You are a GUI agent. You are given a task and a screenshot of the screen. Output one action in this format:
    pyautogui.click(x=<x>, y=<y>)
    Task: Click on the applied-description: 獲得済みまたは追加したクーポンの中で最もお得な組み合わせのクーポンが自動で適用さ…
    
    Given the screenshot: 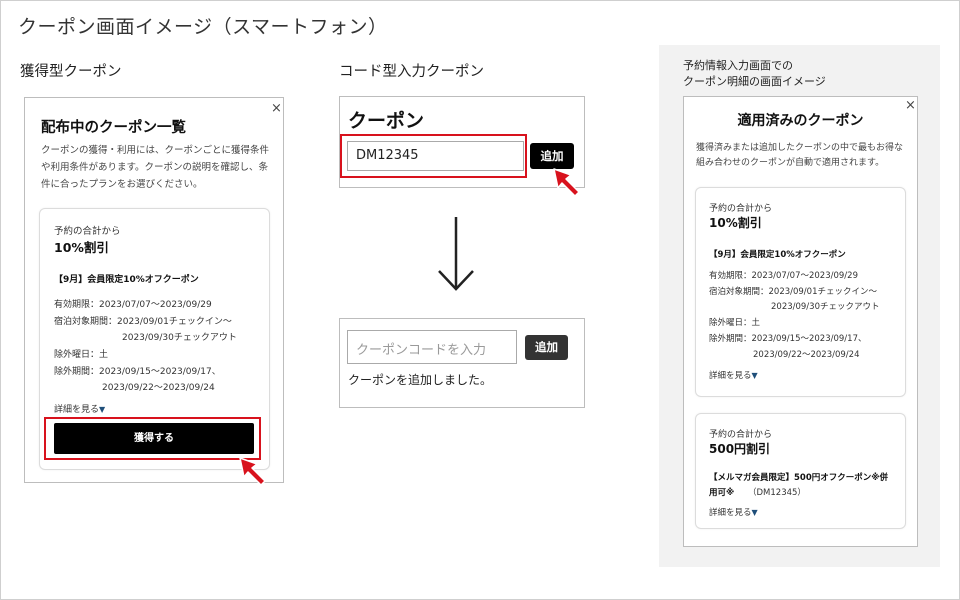 What is the action you would take?
    pyautogui.click(x=800, y=155)
    